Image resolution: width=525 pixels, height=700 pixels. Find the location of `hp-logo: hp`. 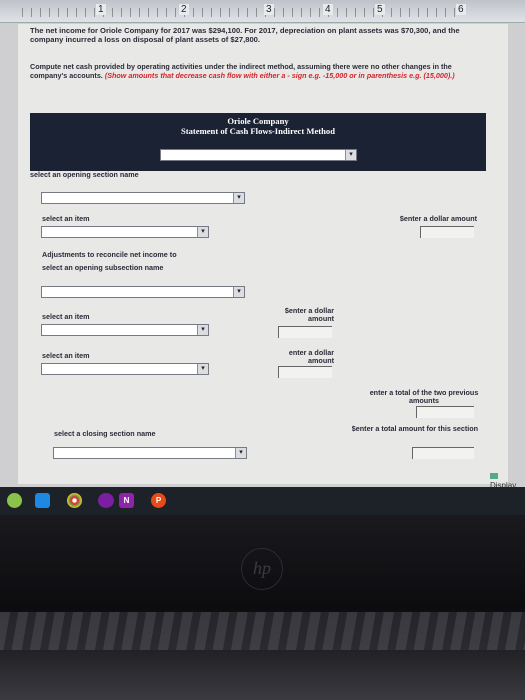

hp-logo: hp is located at coordinates (262, 569).